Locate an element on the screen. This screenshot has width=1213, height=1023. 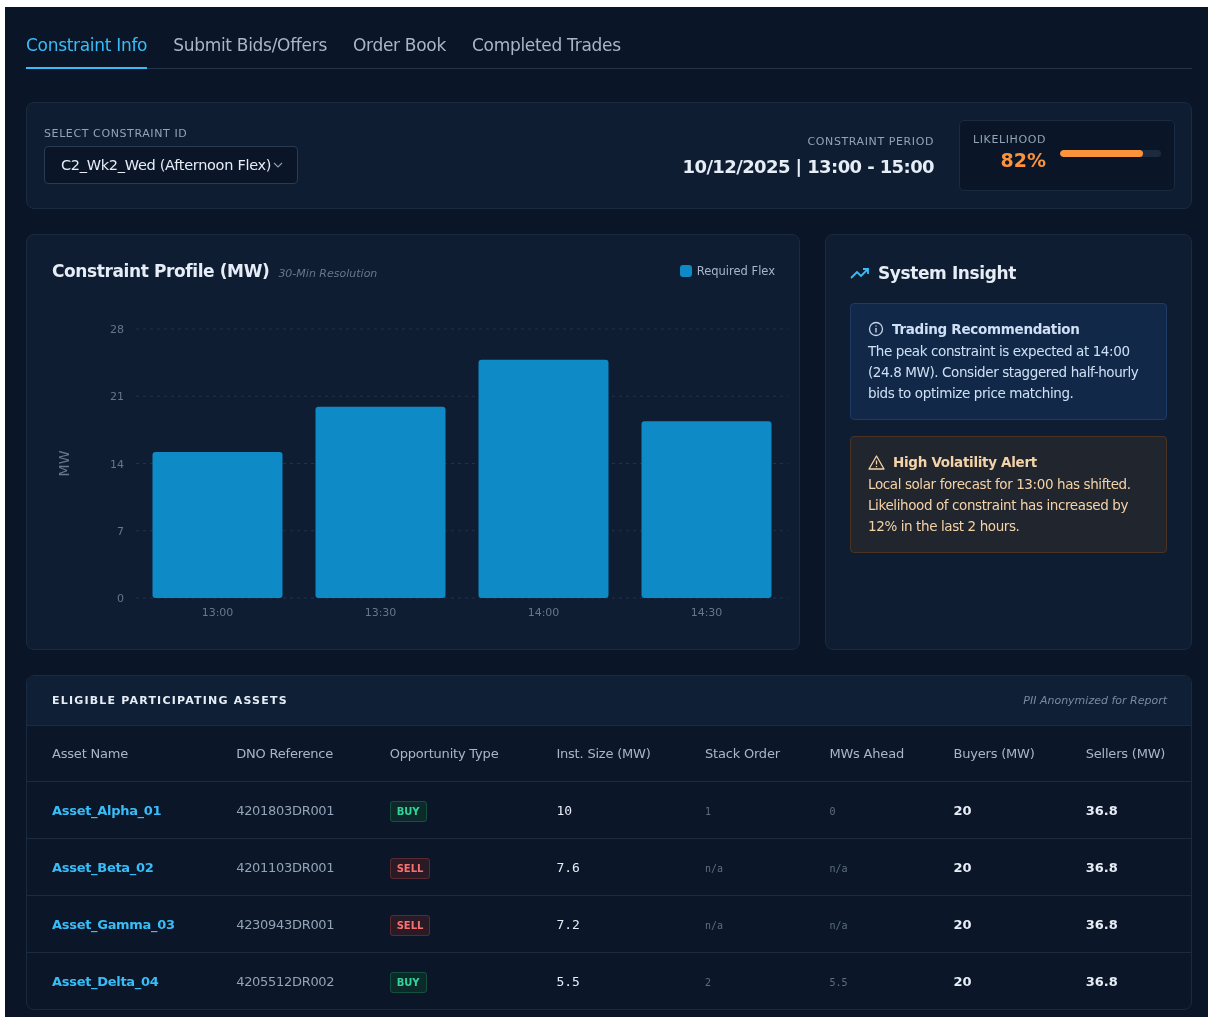
tab: Submit Bids/Offers is located at coordinates (250, 52).